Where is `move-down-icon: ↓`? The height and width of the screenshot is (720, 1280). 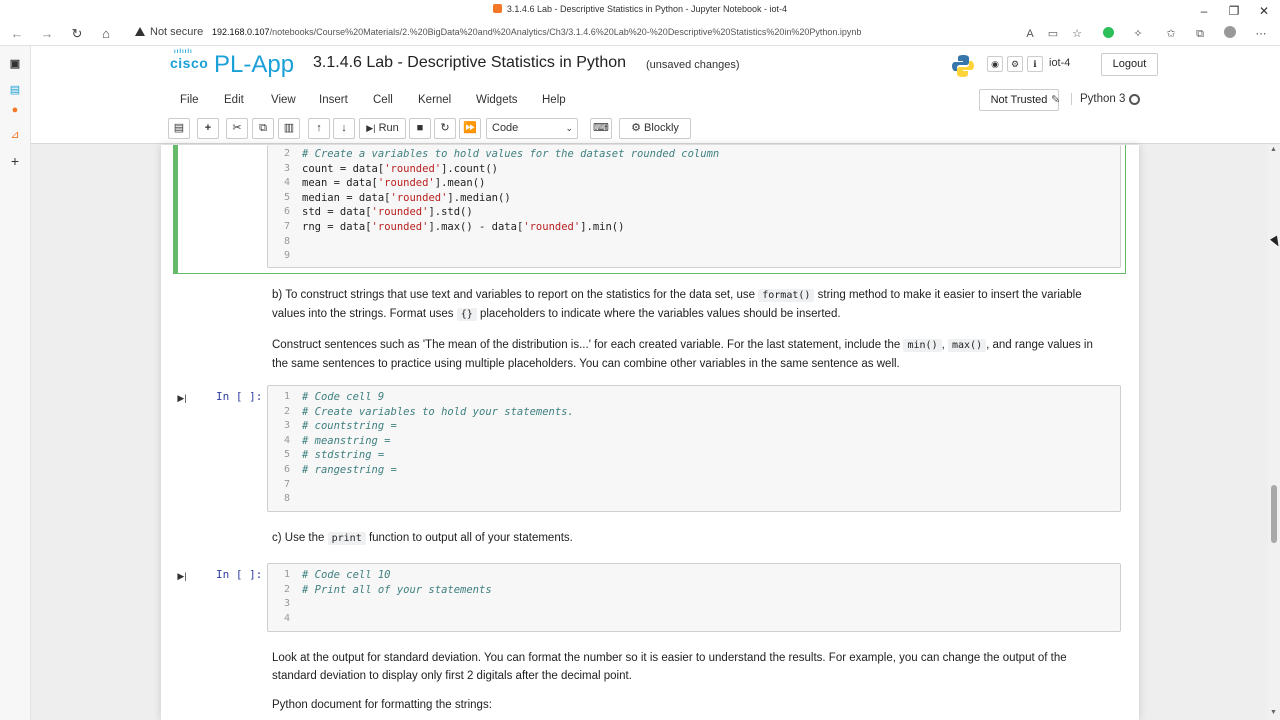
move-down-icon: ↓ is located at coordinates (344, 128).